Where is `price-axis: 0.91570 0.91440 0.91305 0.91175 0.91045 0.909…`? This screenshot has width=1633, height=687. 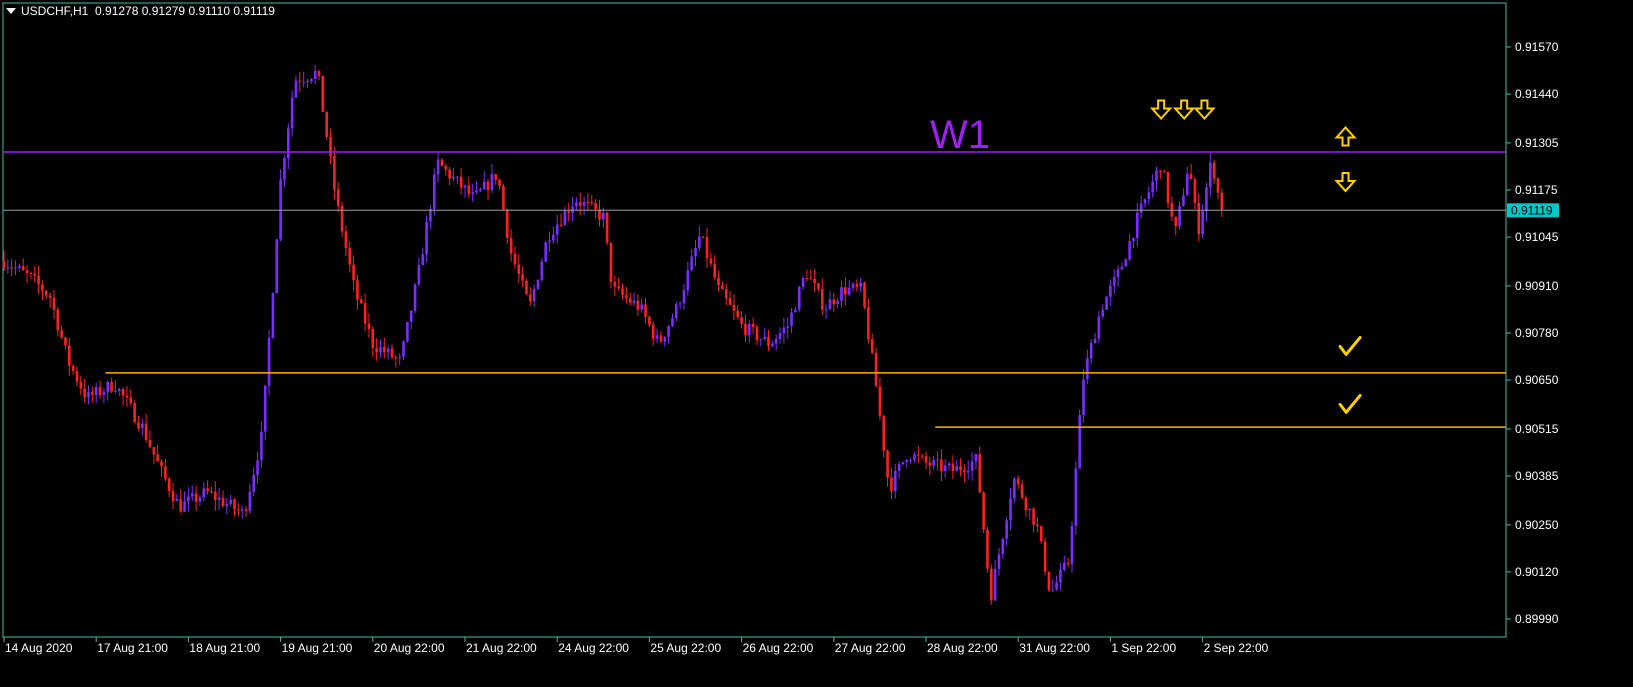 price-axis: 0.91570 0.91440 0.91305 0.91175 0.91045 0.909… is located at coordinates (1532, 333).